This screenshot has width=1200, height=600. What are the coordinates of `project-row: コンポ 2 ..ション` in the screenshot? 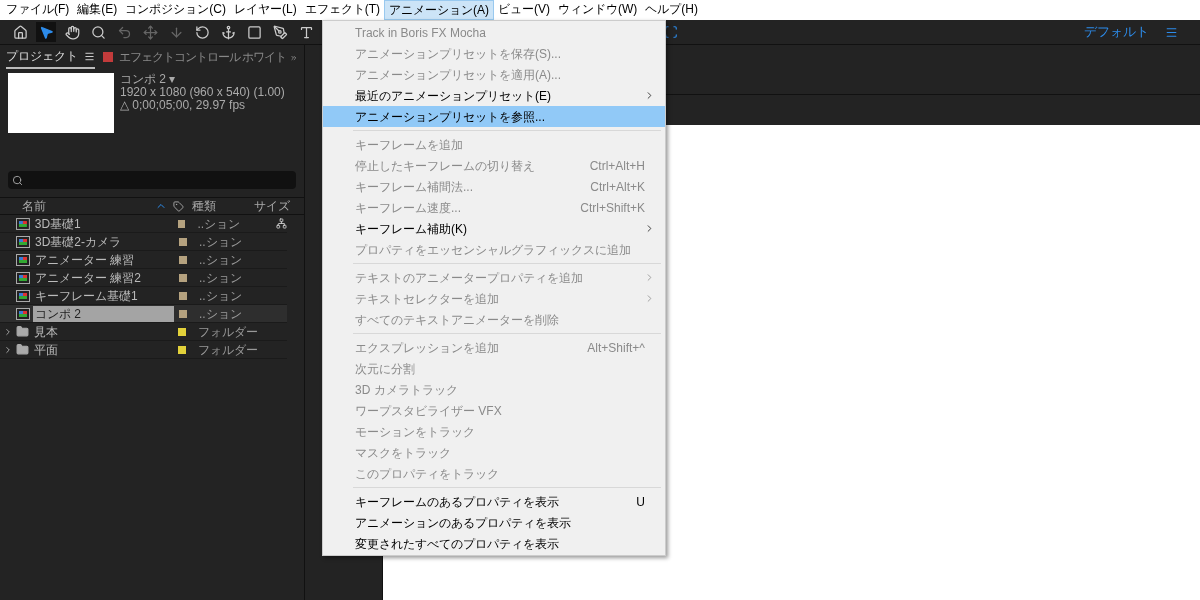 It's located at (143, 314).